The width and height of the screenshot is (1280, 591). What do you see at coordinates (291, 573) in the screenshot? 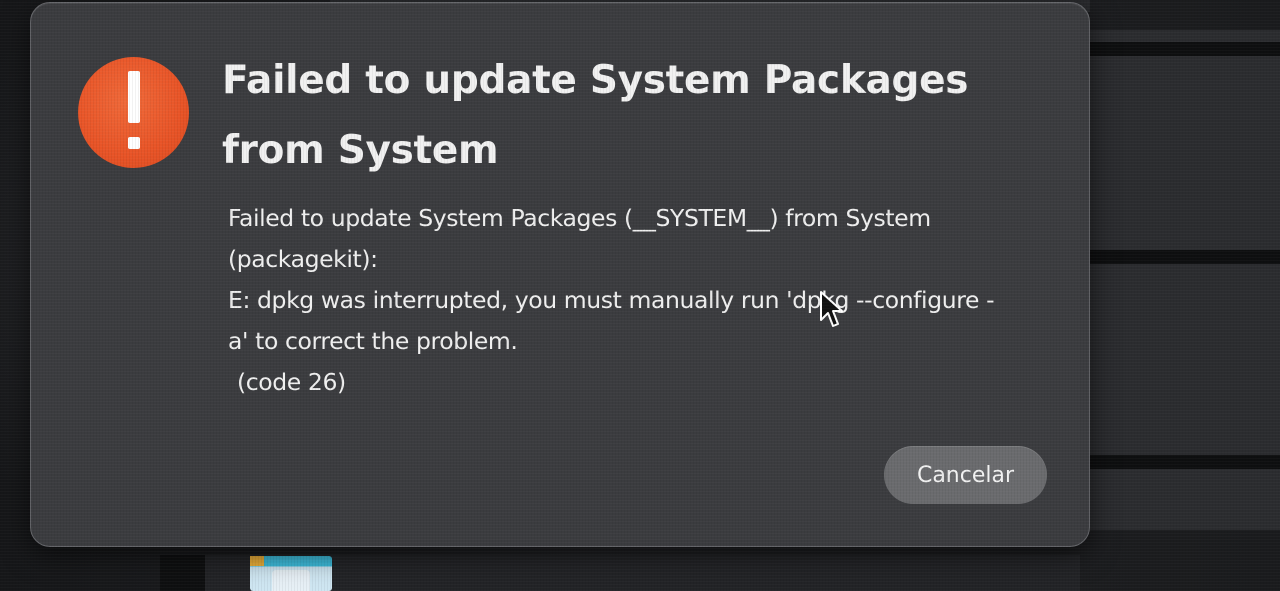
I see `taskbar-app-icon` at bounding box center [291, 573].